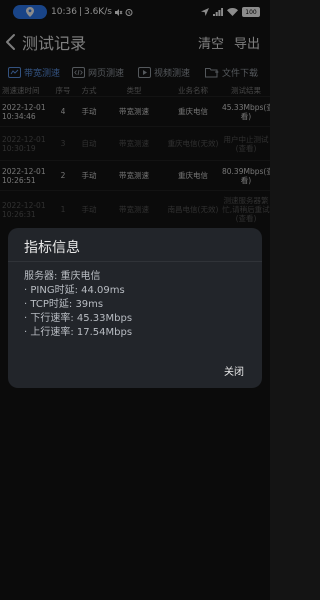 Image resolution: width=320 pixels, height=600 pixels. What do you see at coordinates (52, 248) in the screenshot?
I see `dialog-title: 指标信息` at bounding box center [52, 248].